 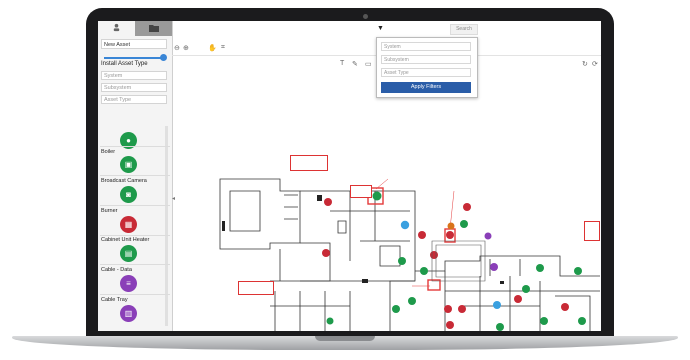 I want to click on zoom-out-icon: ⊖, so click(x=177, y=48).